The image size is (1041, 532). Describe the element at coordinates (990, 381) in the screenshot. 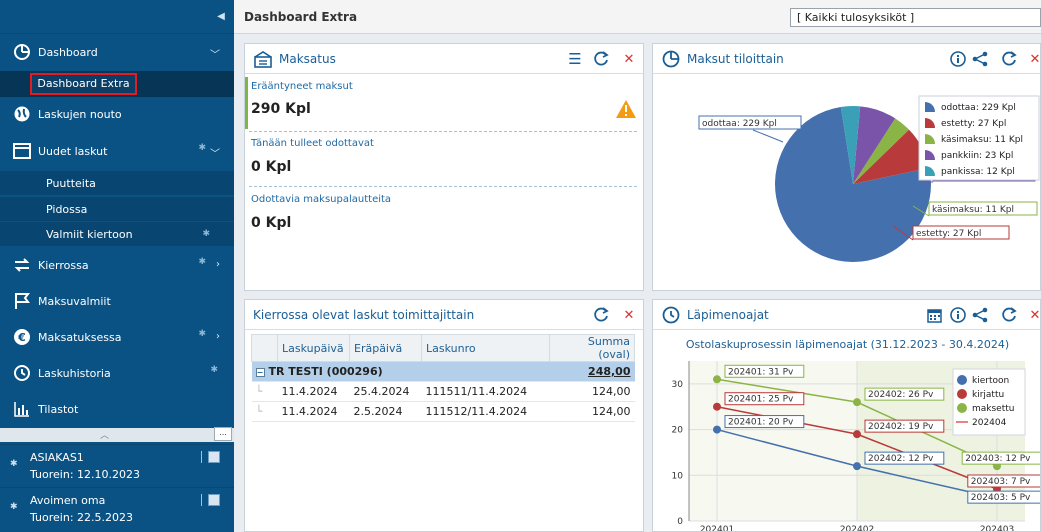

I see `legend-entry: kiertoon` at that location.